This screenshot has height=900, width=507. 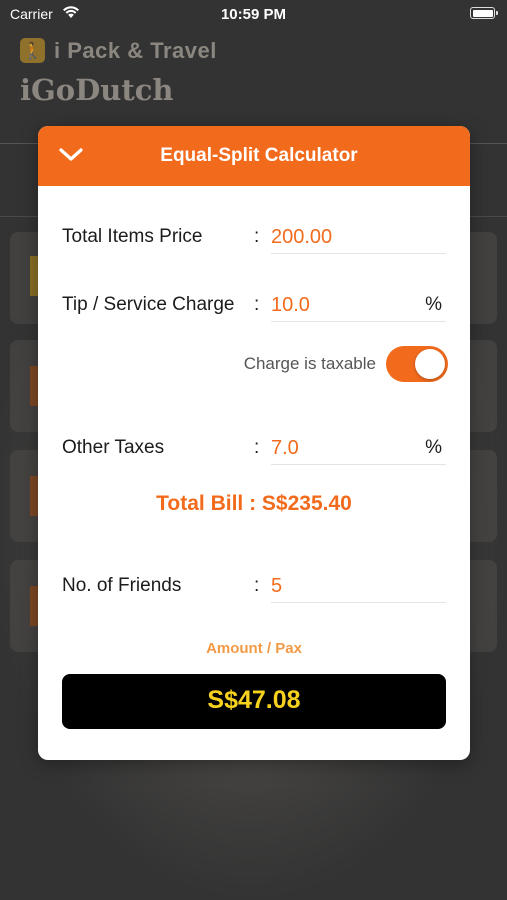 What do you see at coordinates (309, 363) in the screenshot?
I see `charge-taxable-label: Charge is taxable` at bounding box center [309, 363].